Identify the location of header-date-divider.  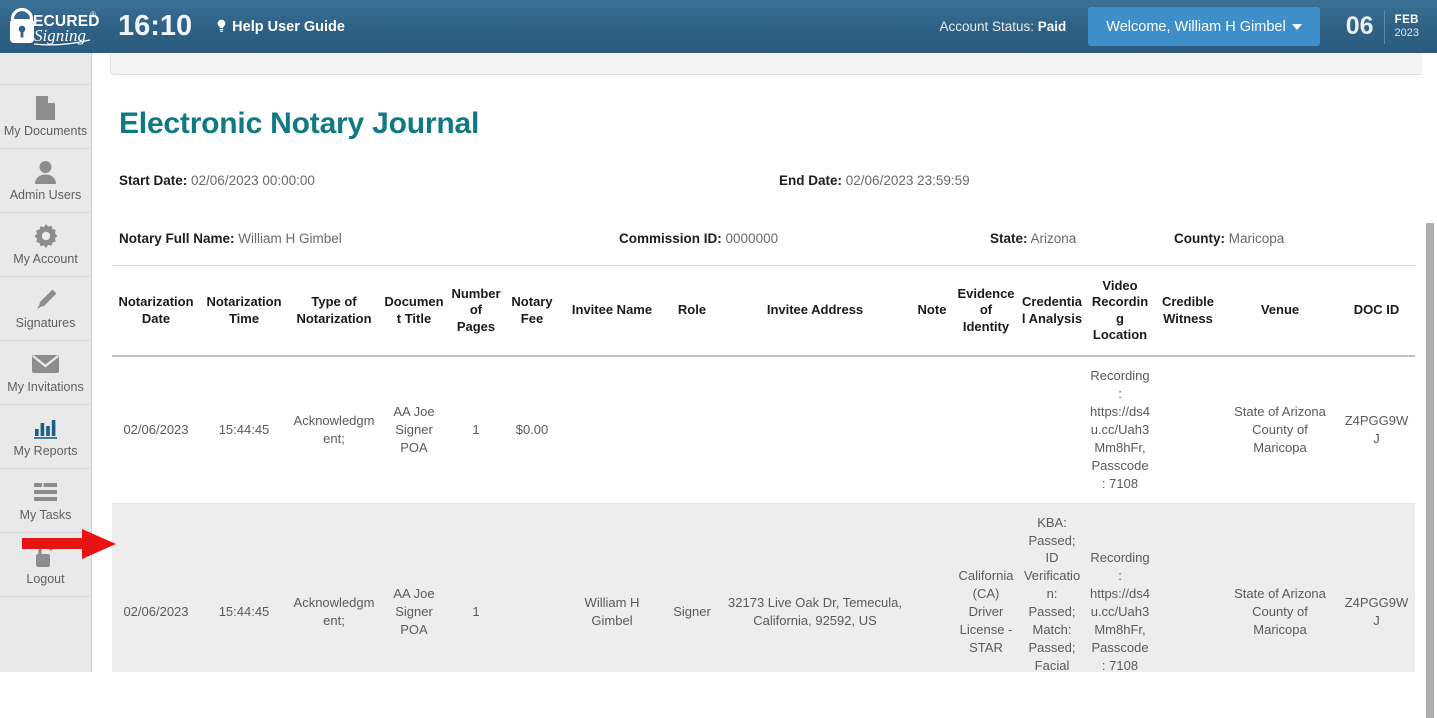
(1384, 26).